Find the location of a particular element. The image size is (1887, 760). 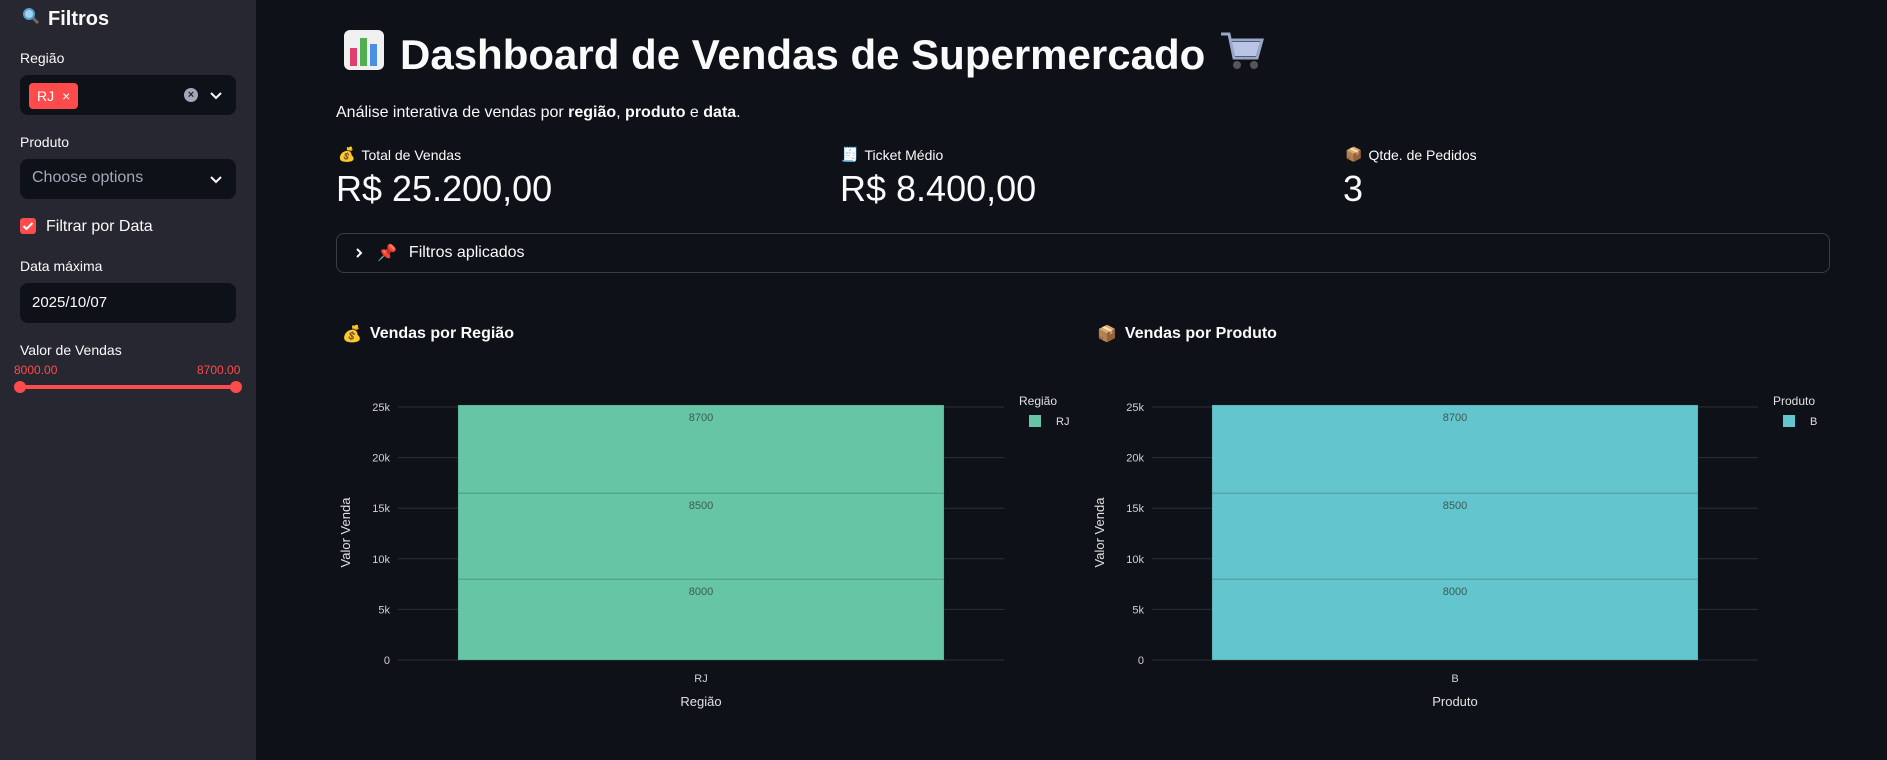

regiao-label: Região is located at coordinates (42, 58).